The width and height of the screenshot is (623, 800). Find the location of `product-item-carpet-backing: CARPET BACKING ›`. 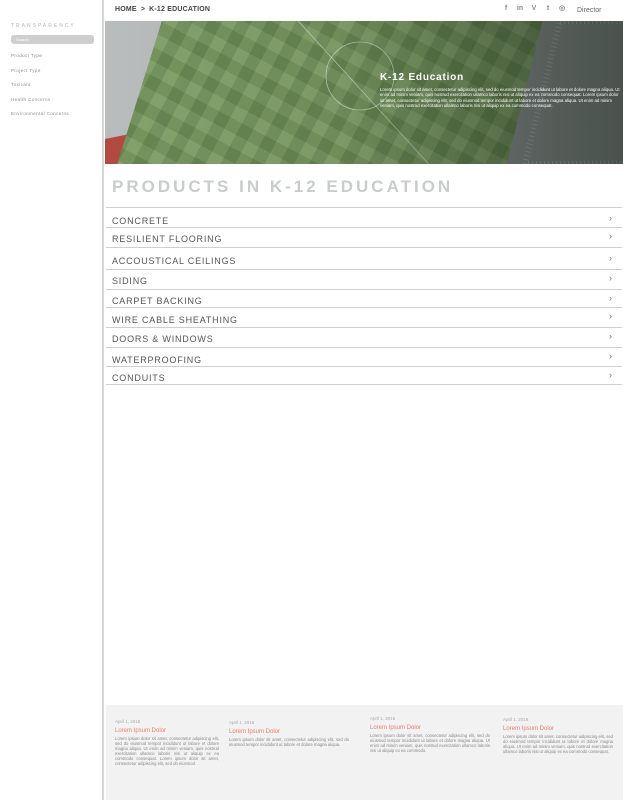

product-item-carpet-backing: CARPET BACKING › is located at coordinates (364, 298).